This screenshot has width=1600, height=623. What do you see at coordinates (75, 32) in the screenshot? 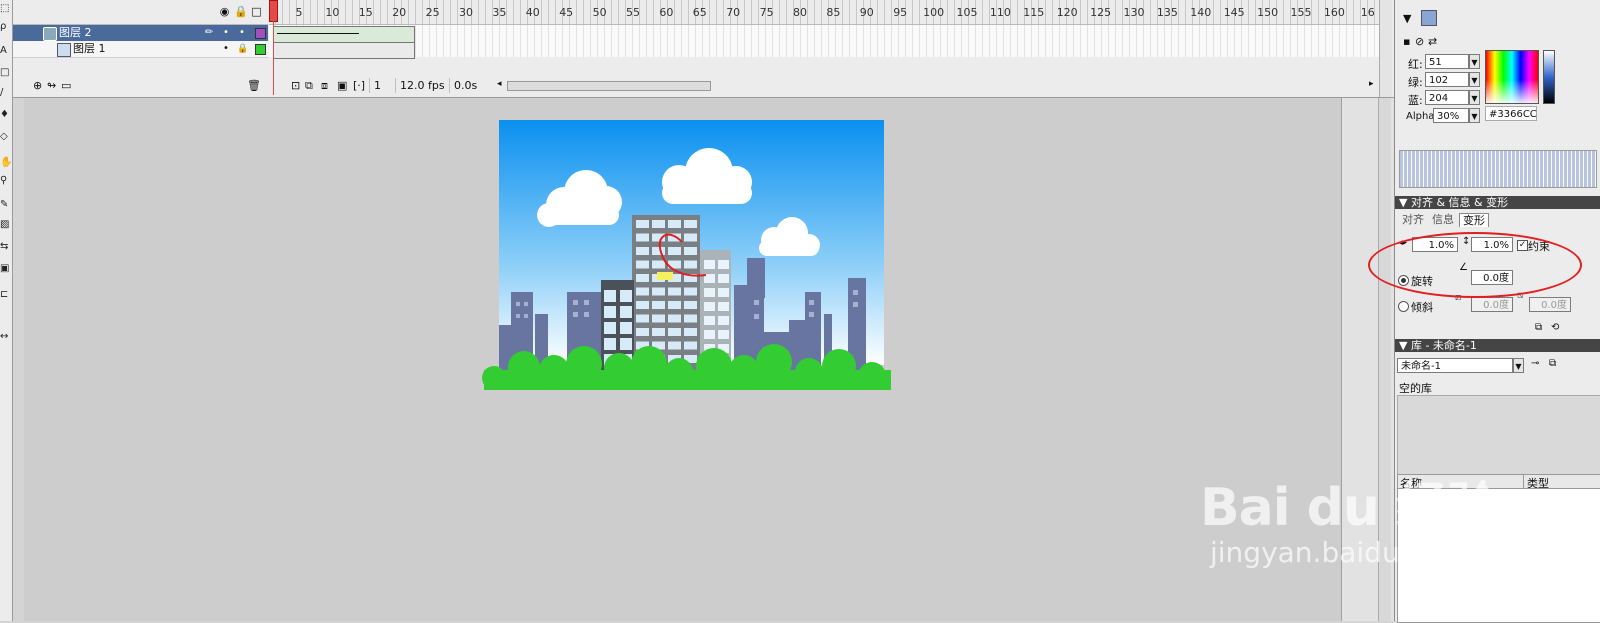
I see `layer-name: 图层 2` at bounding box center [75, 32].